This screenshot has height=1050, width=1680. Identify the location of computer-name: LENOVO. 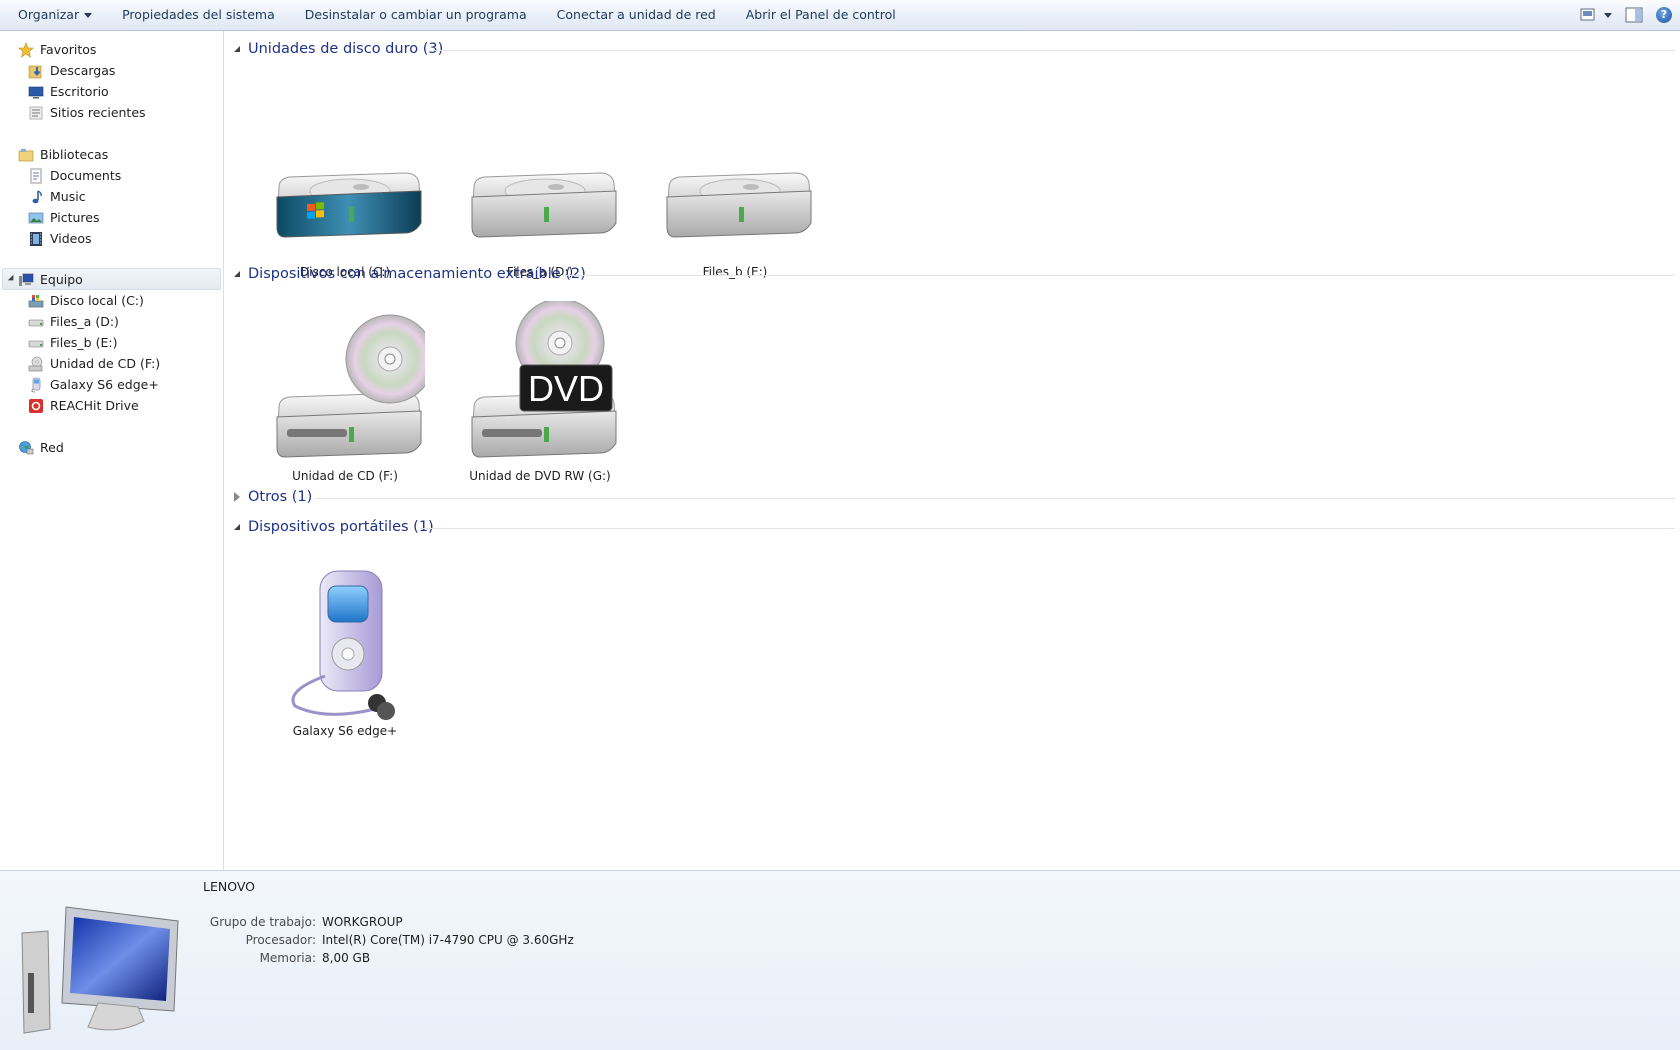
(229, 886).